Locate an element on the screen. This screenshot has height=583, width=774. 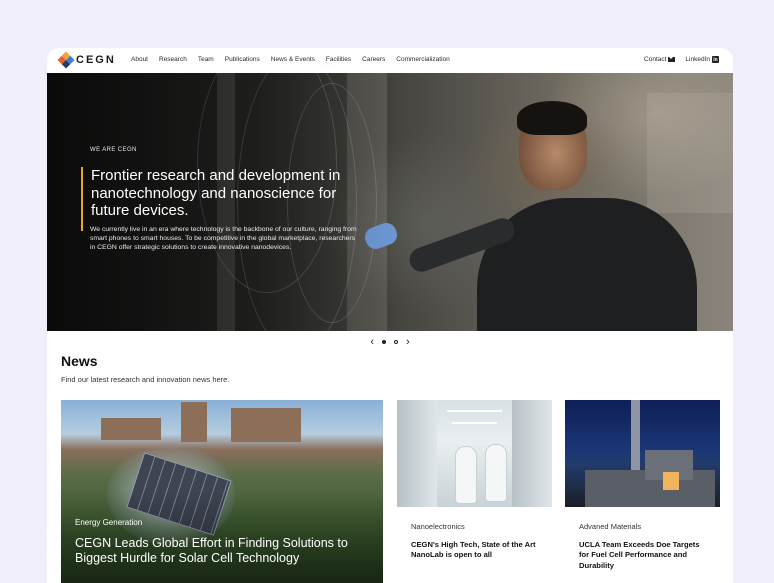
chevron-right-icon: › is located at coordinates (408, 342).